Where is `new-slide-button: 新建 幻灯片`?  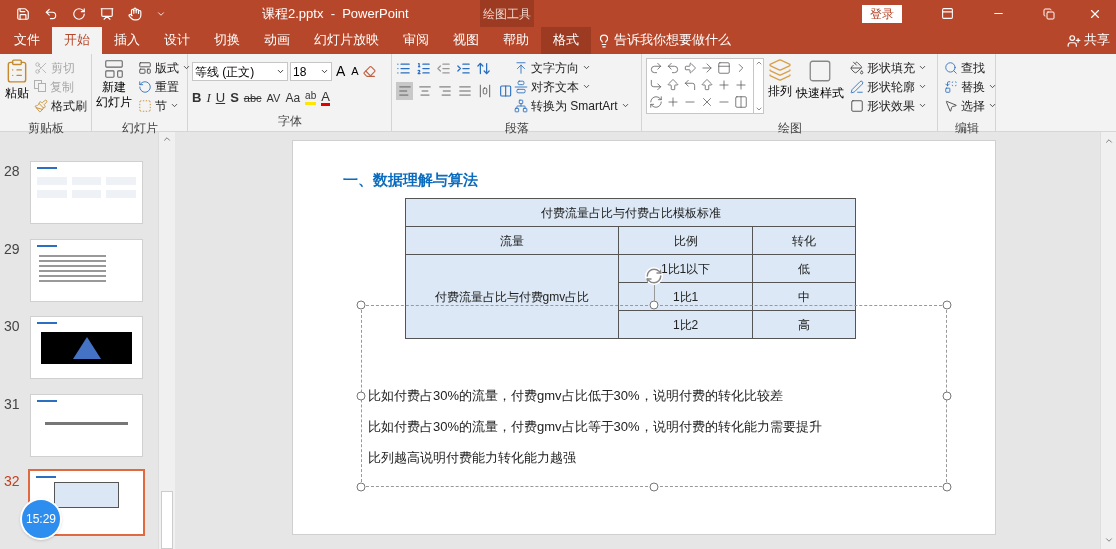
new-slide-button: 新建 幻灯片 is located at coordinates (114, 84).